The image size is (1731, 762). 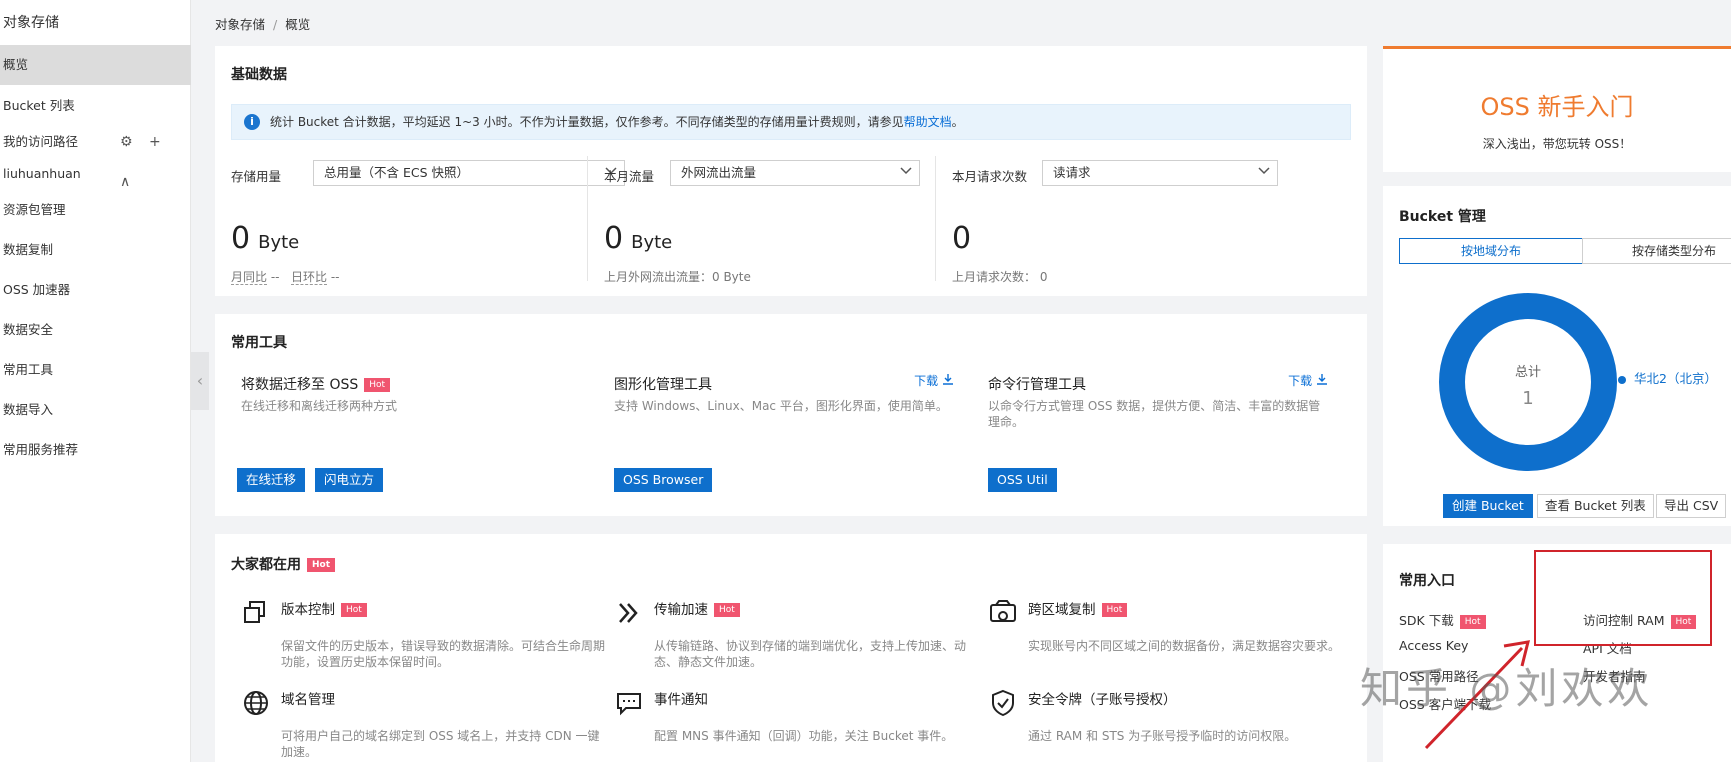 What do you see at coordinates (256, 176) in the screenshot?
I see `storage-usage-label: 存储用量` at bounding box center [256, 176].